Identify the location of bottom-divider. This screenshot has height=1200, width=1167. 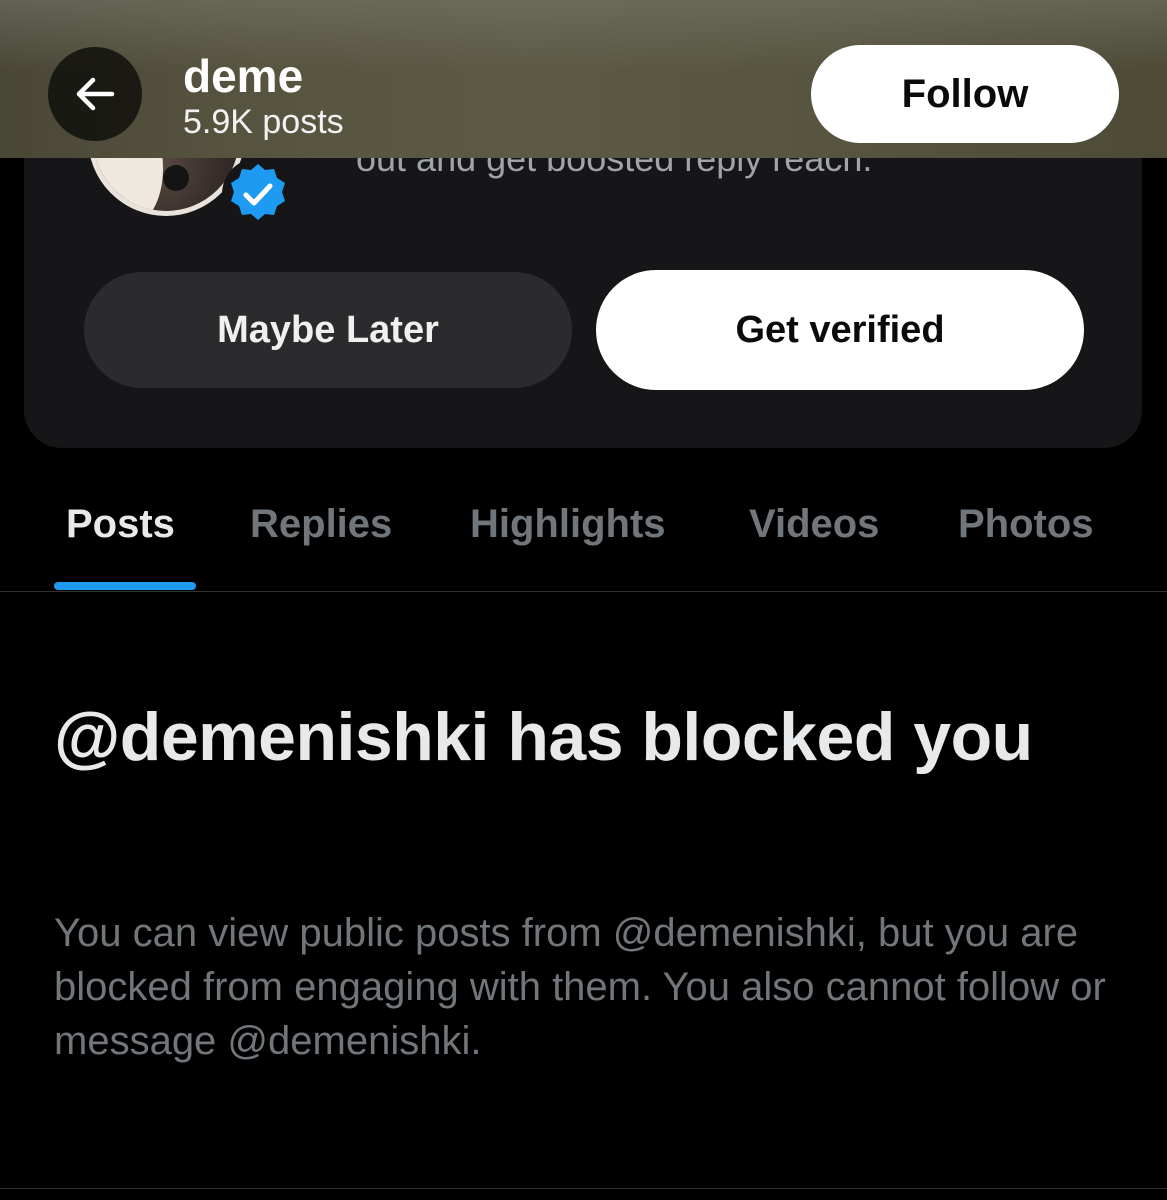
(583, 1188).